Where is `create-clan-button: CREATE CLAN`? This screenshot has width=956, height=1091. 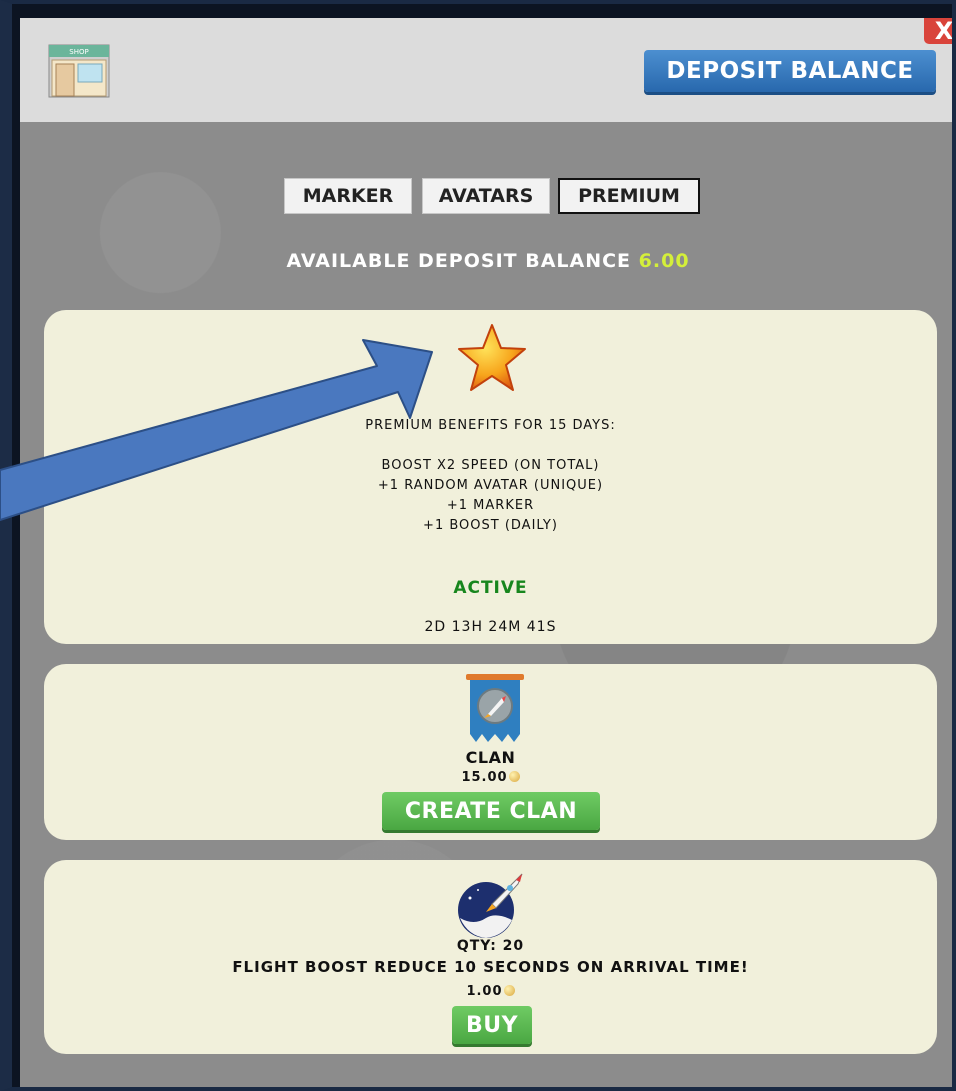 create-clan-button: CREATE CLAN is located at coordinates (491, 811).